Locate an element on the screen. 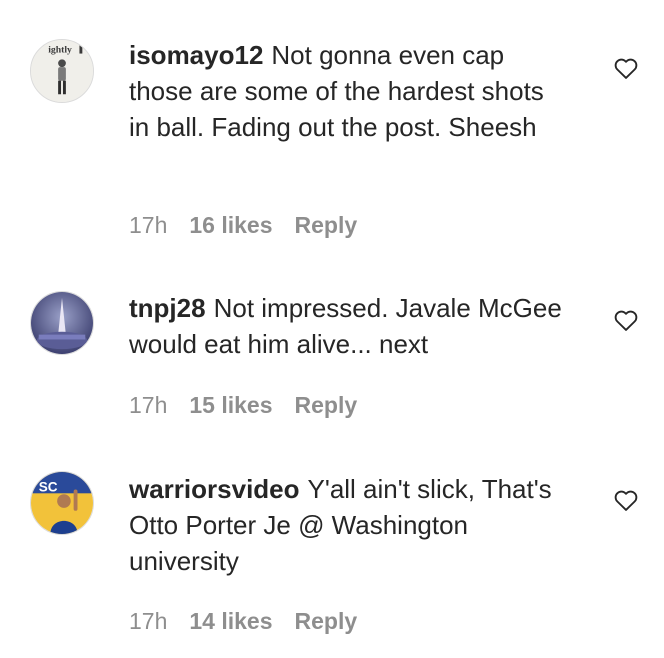 The image size is (664, 658). comment-meta: 17h 15 likes Reply is located at coordinates (243, 405).